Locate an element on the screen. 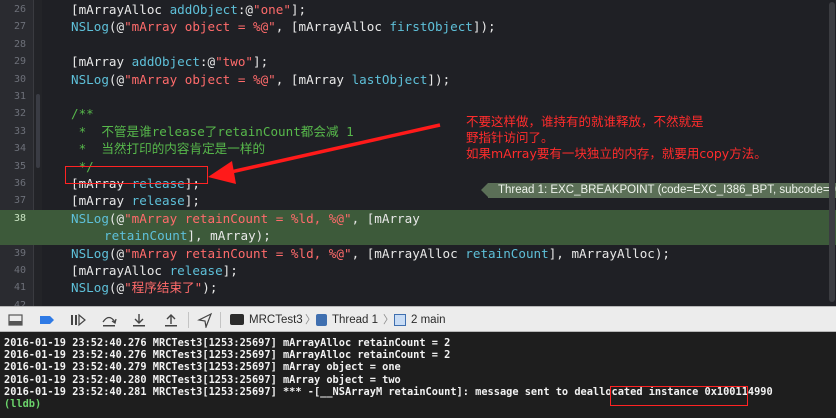 The width and height of the screenshot is (836, 418). code-token: ]); is located at coordinates (439, 79).